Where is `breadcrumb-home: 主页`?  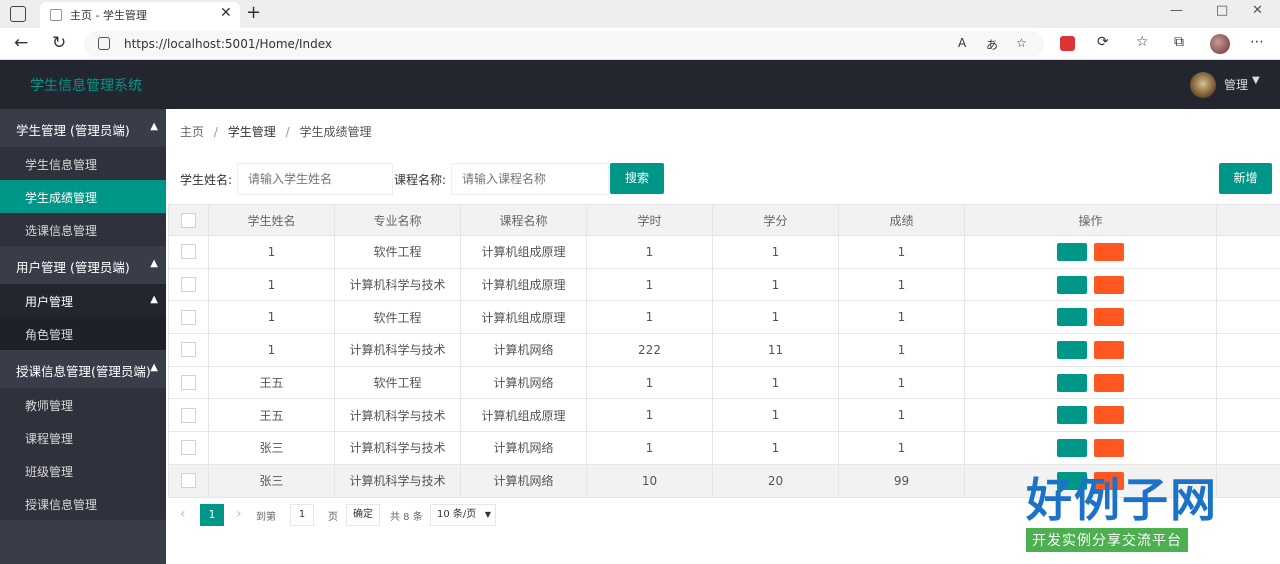
breadcrumb-home: 主页 is located at coordinates (192, 132).